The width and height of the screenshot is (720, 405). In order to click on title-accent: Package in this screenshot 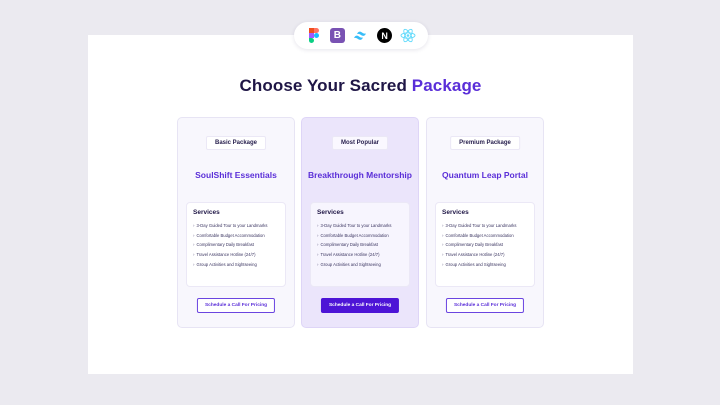, I will do `click(446, 85)`.